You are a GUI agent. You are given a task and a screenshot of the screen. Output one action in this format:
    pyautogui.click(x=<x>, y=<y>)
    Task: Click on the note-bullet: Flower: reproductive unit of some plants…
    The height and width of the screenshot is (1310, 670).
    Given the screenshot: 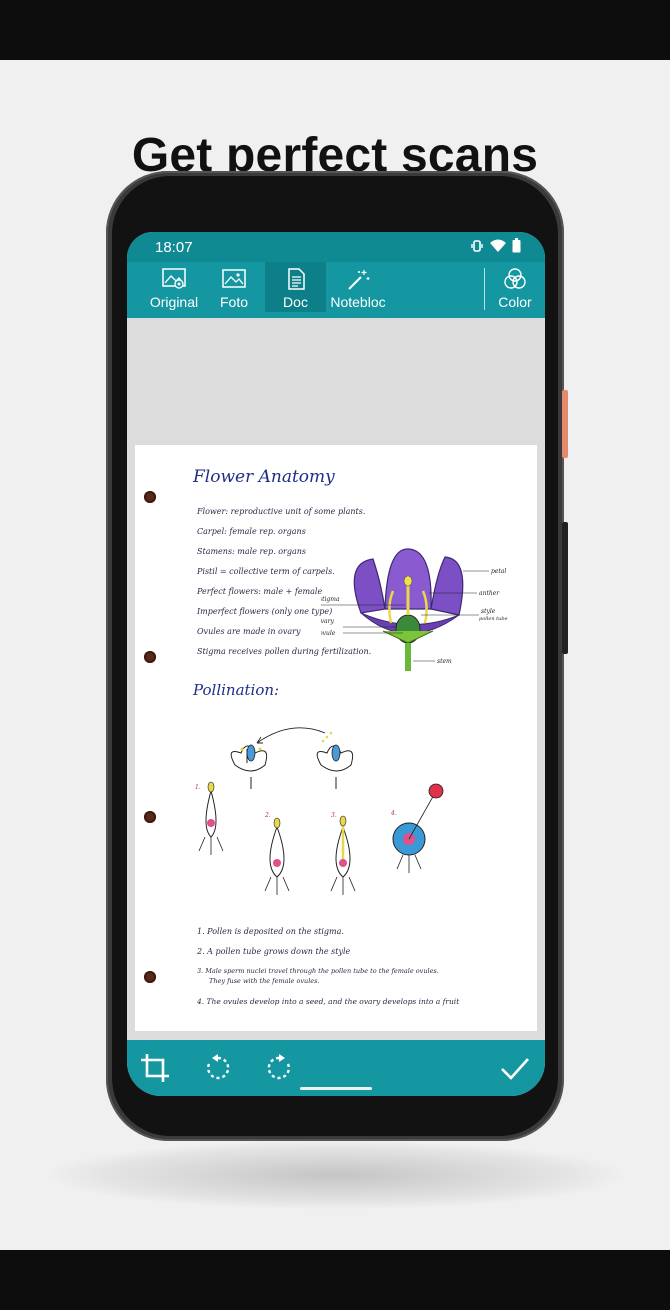 What is the action you would take?
    pyautogui.click(x=281, y=511)
    